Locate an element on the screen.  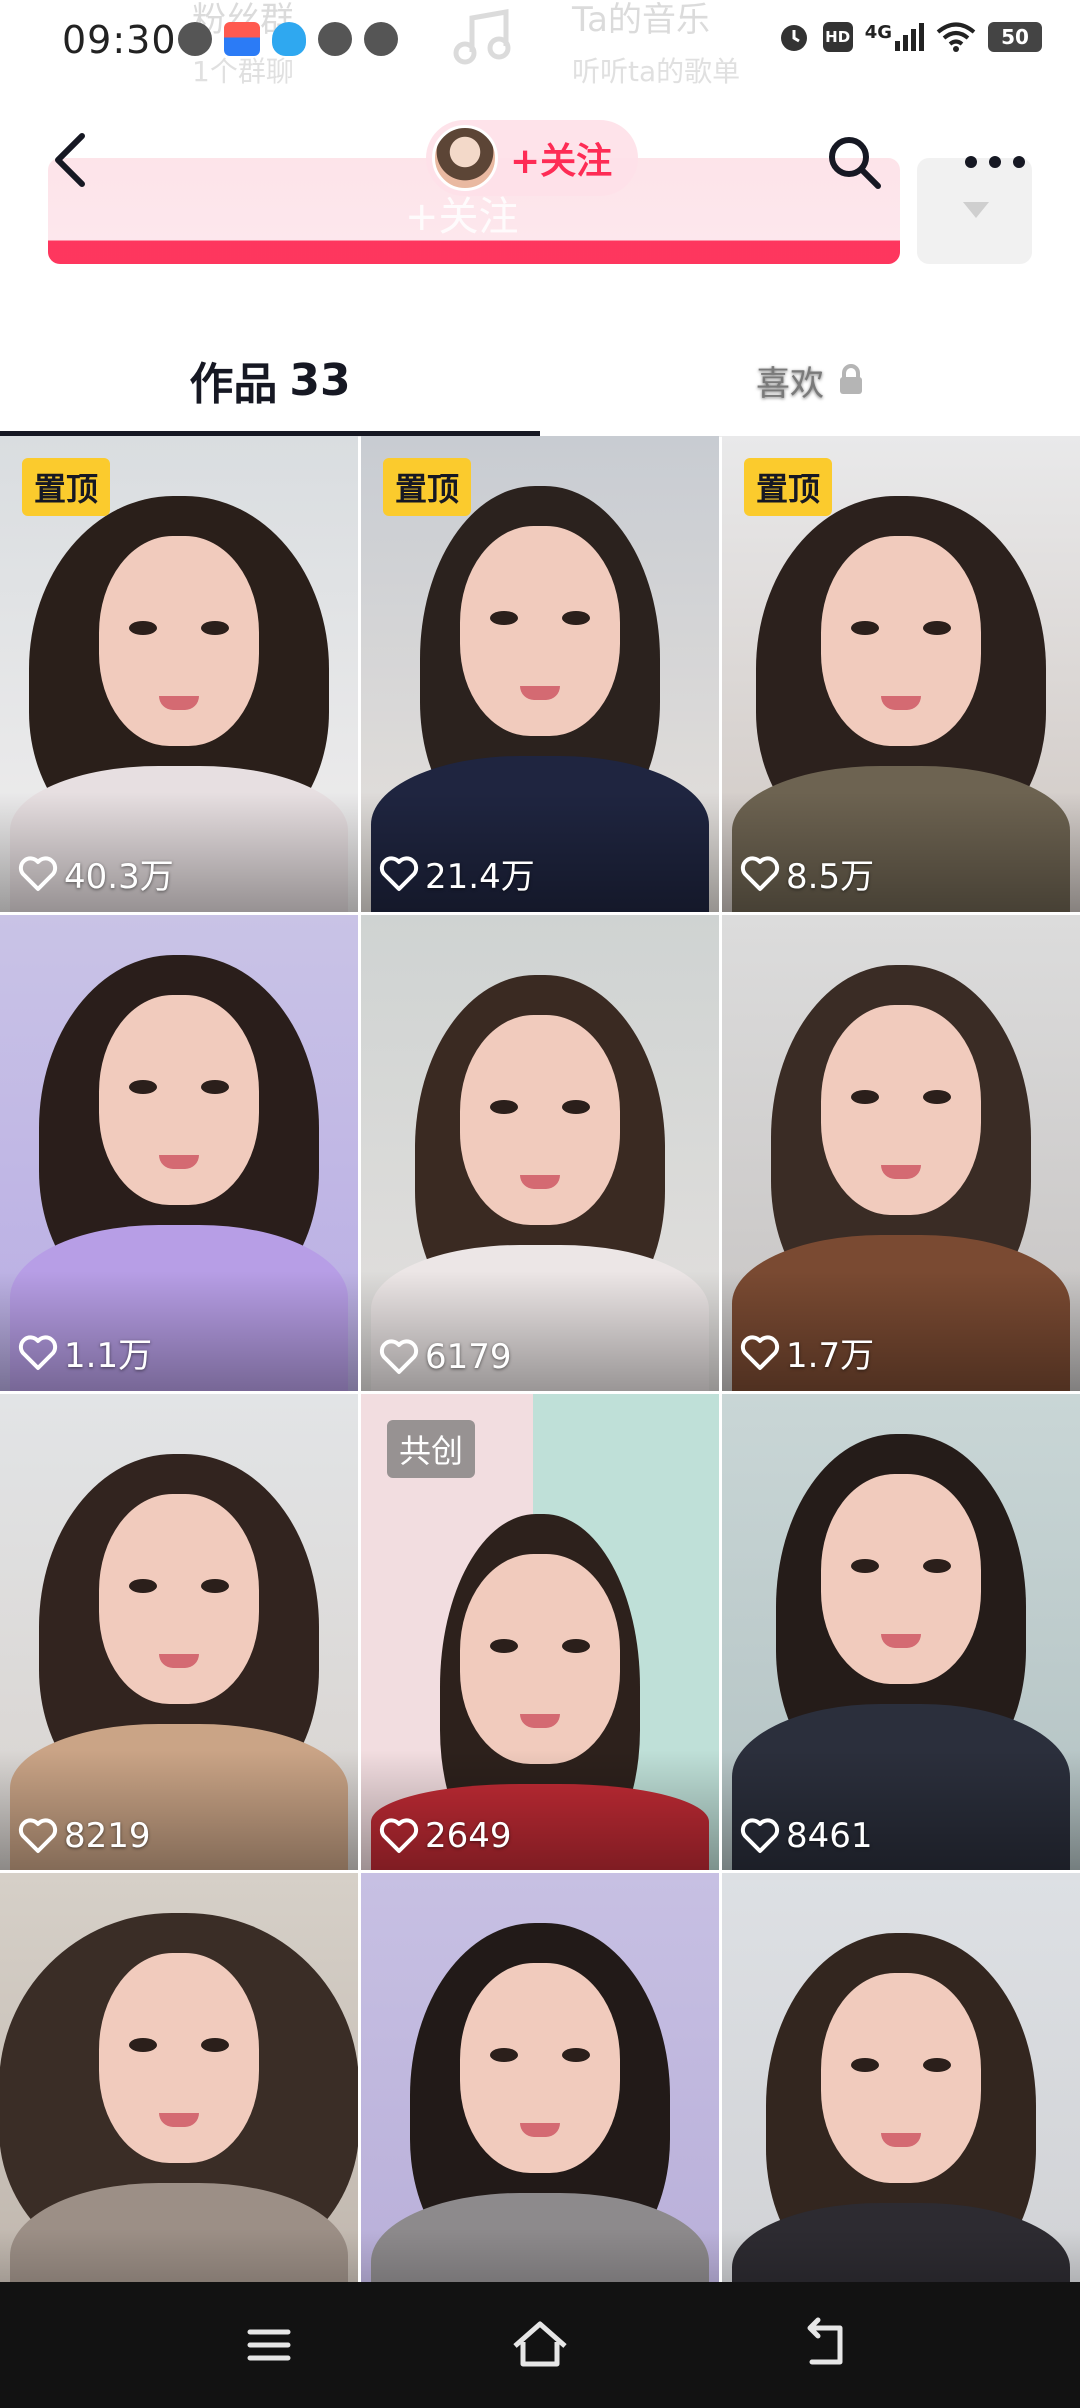
home-icon is located at coordinates (540, 2345).